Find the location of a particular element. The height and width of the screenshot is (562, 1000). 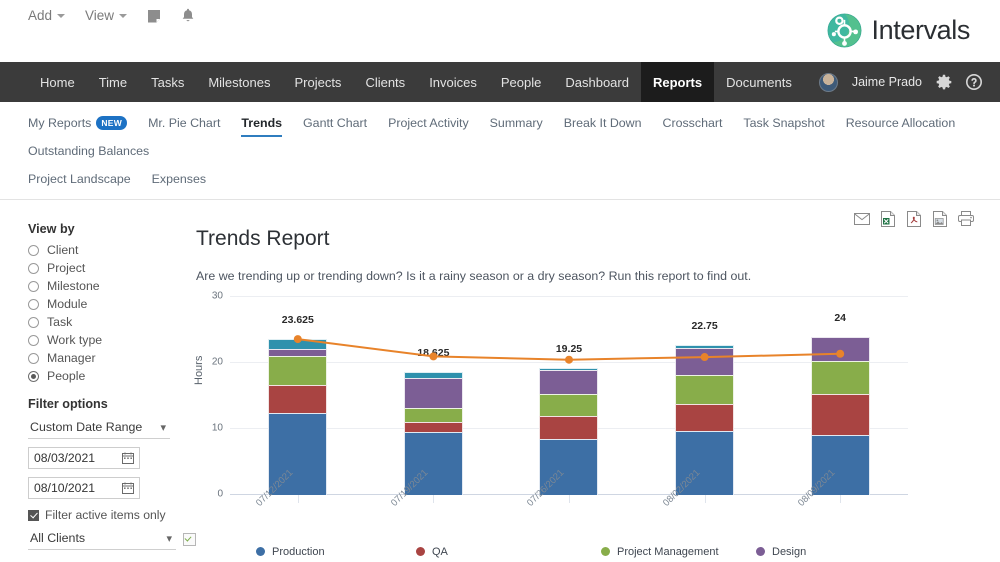

view-by-option-label: Manager is located at coordinates (71, 358).